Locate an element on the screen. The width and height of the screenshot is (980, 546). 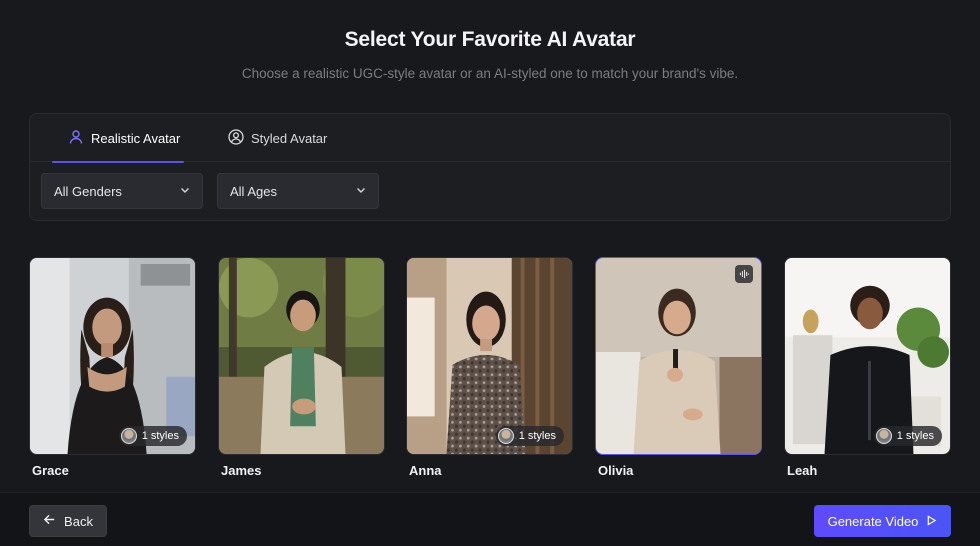
user-icon is located at coordinates (76, 138).